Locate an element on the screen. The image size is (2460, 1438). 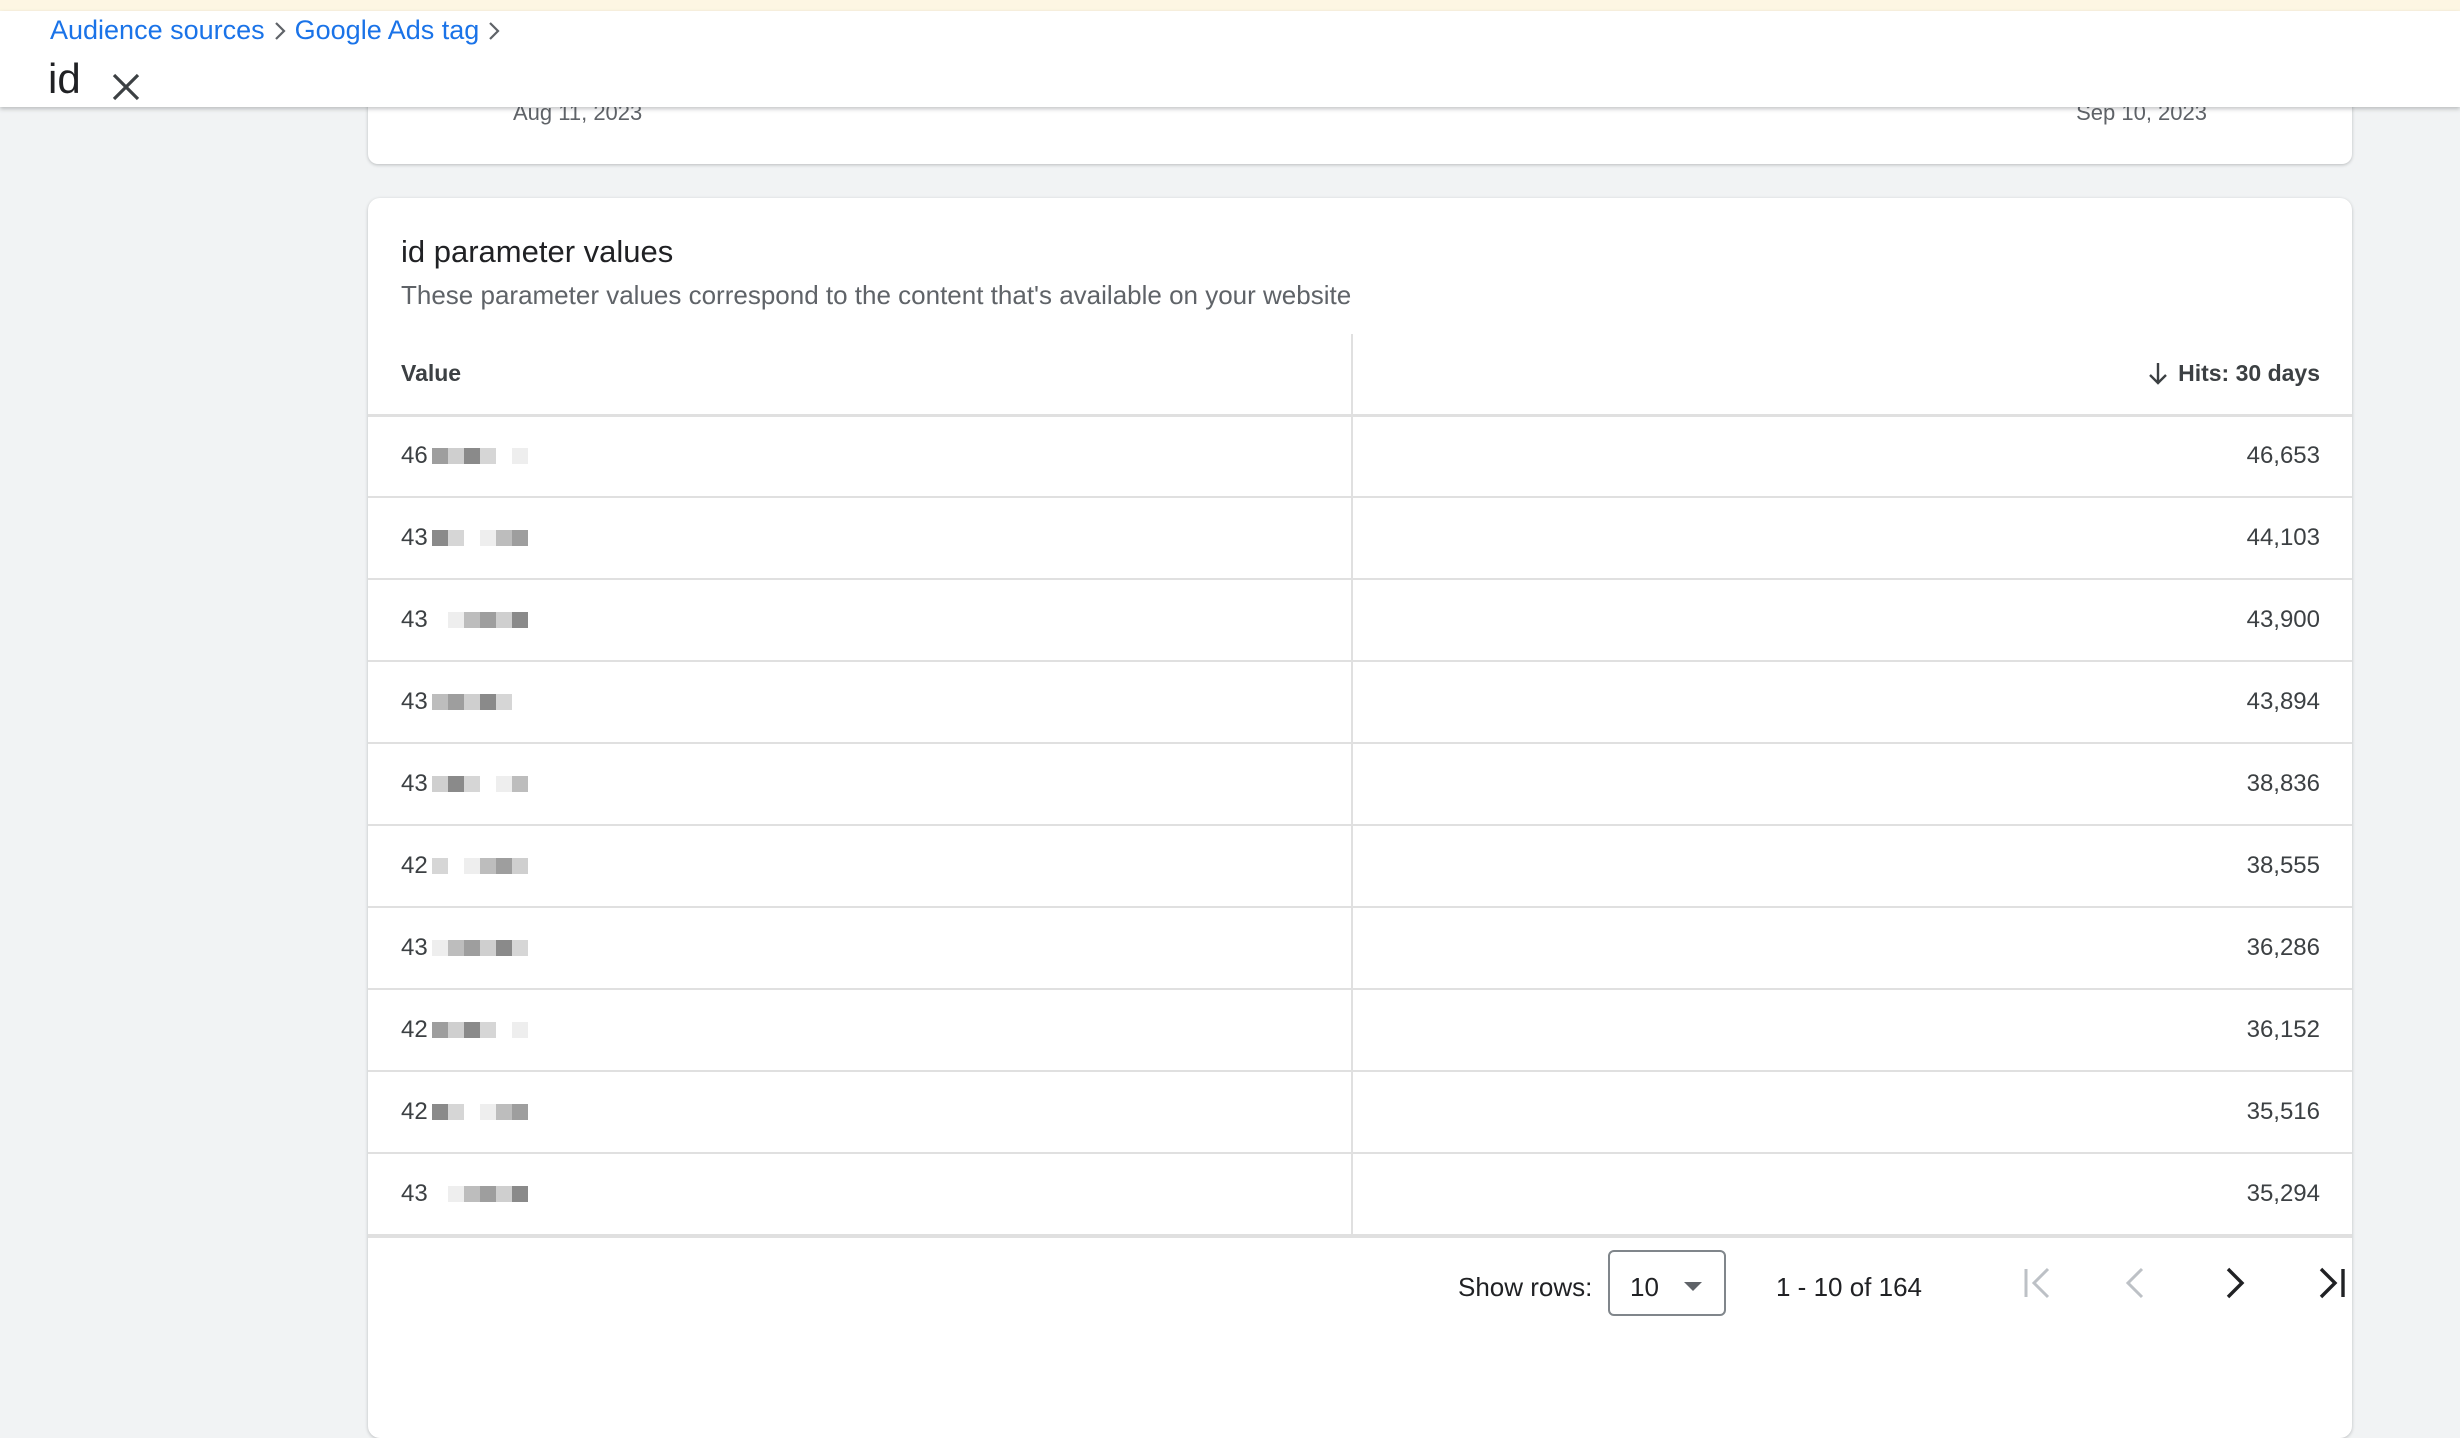
dropdown-caret-icon is located at coordinates (1693, 1286).